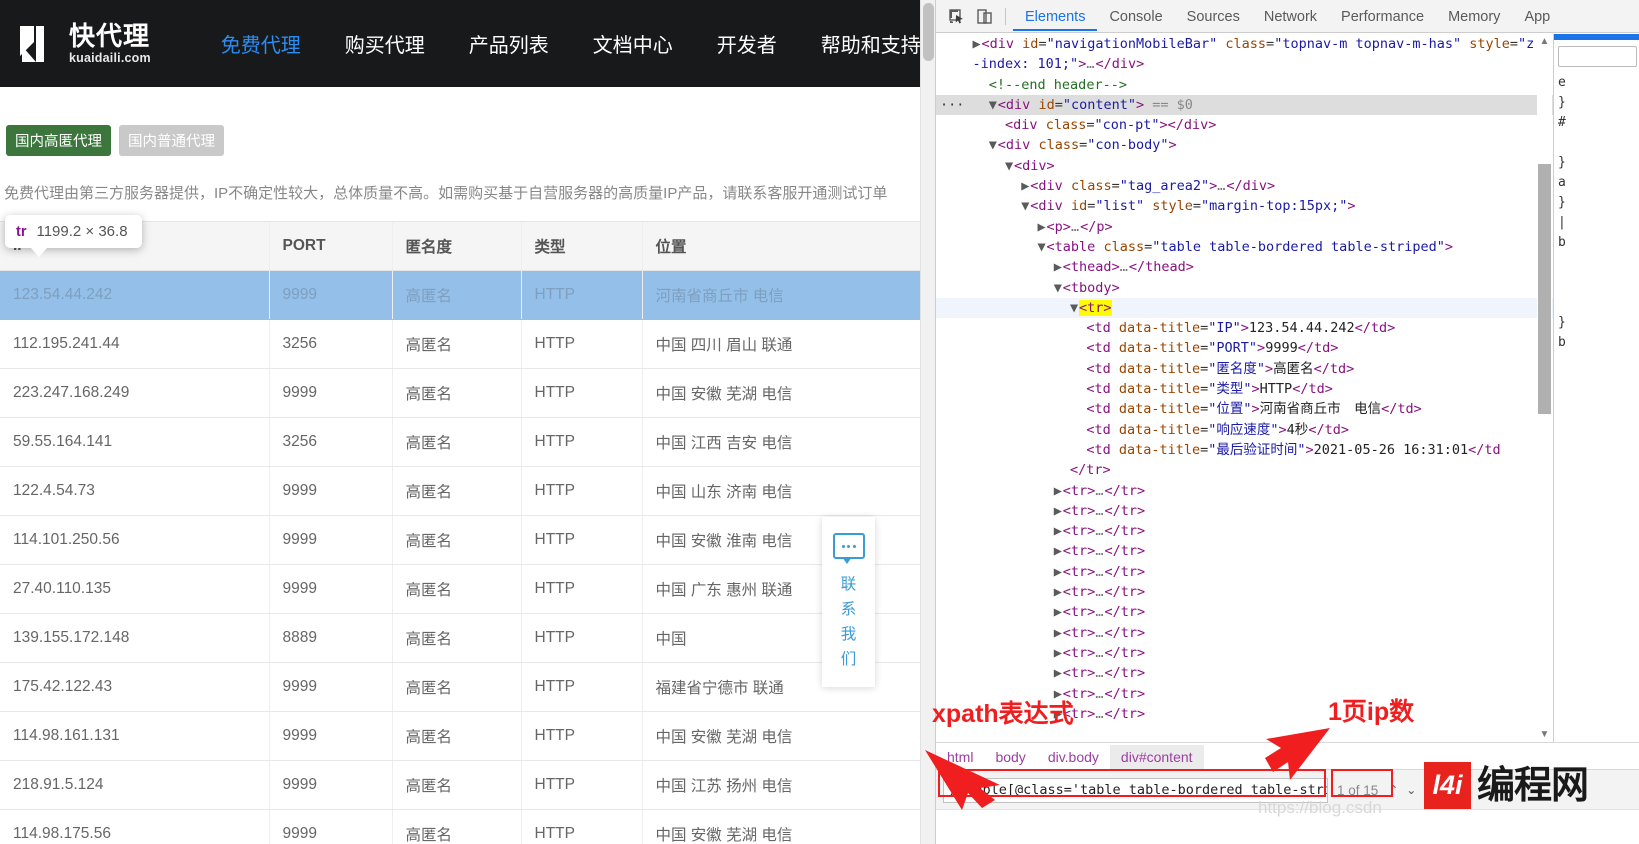 This screenshot has width=1639, height=844. What do you see at coordinates (1447, 785) in the screenshot?
I see `watermark-logo-glyph: l4i` at bounding box center [1447, 785].